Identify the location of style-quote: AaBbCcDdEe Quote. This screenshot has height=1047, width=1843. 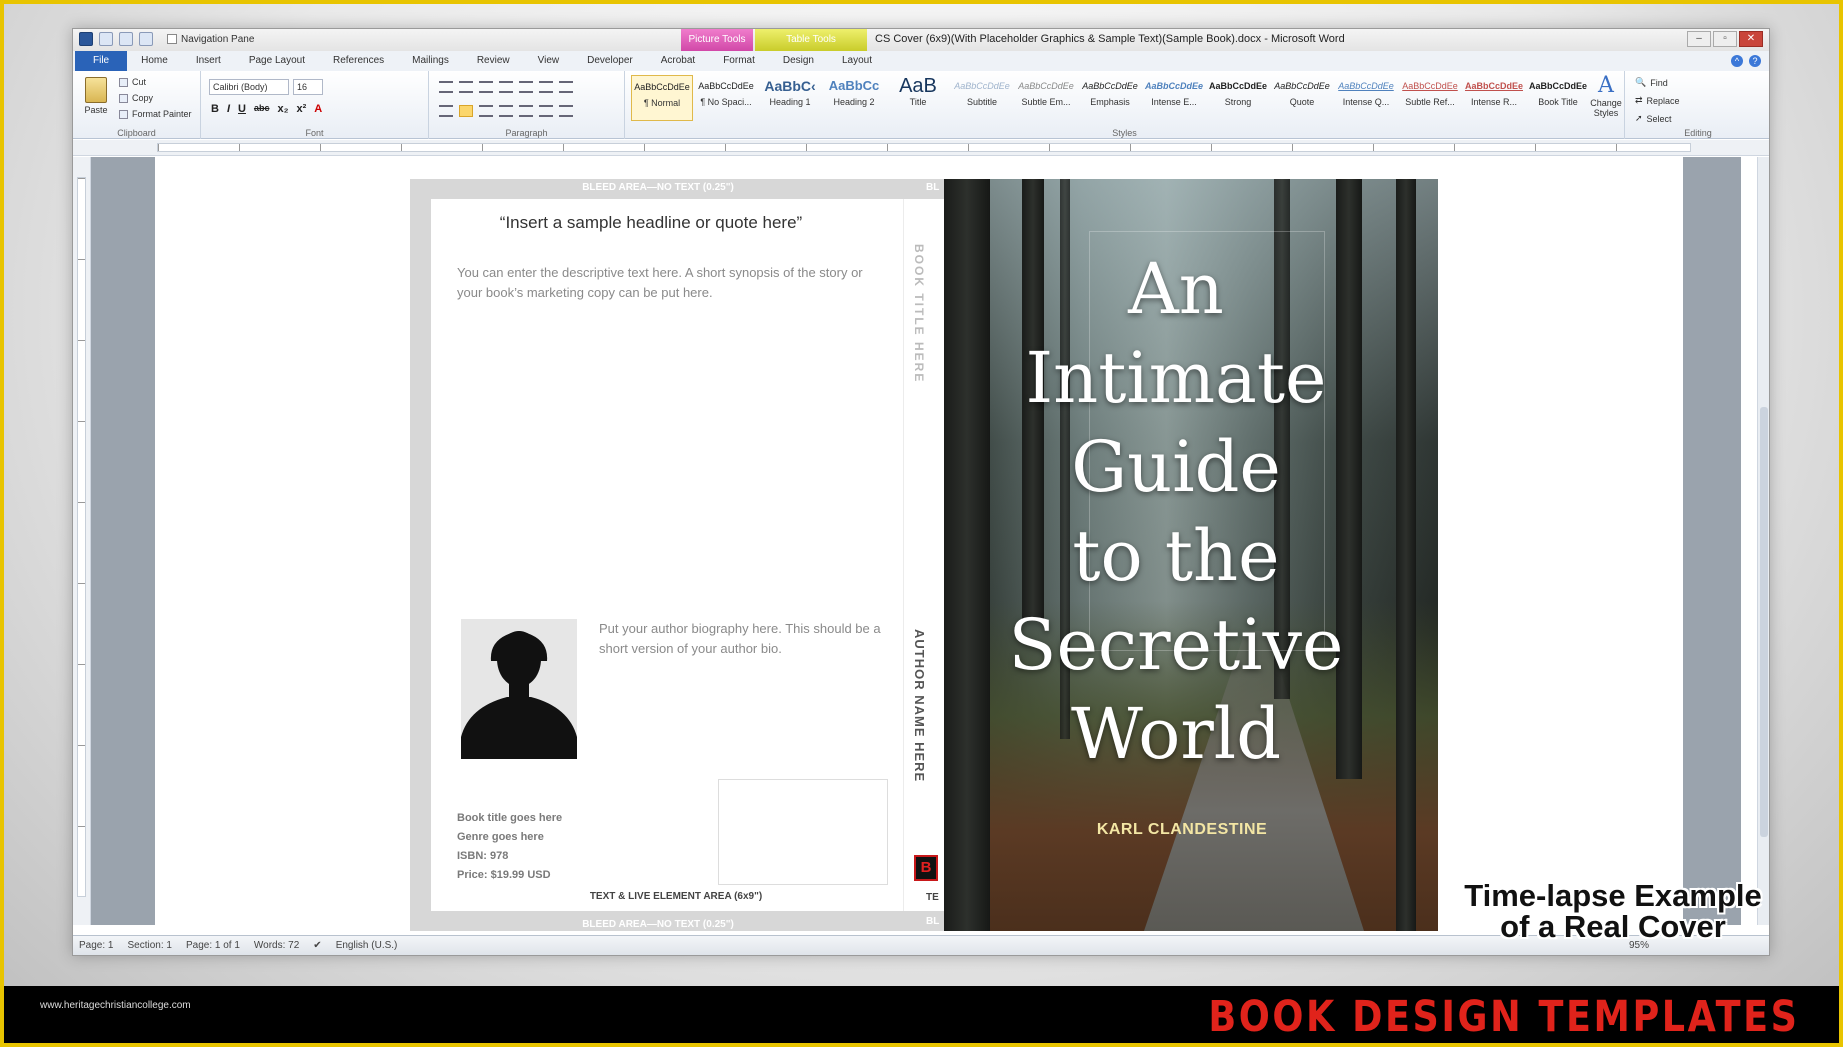
(1302, 98).